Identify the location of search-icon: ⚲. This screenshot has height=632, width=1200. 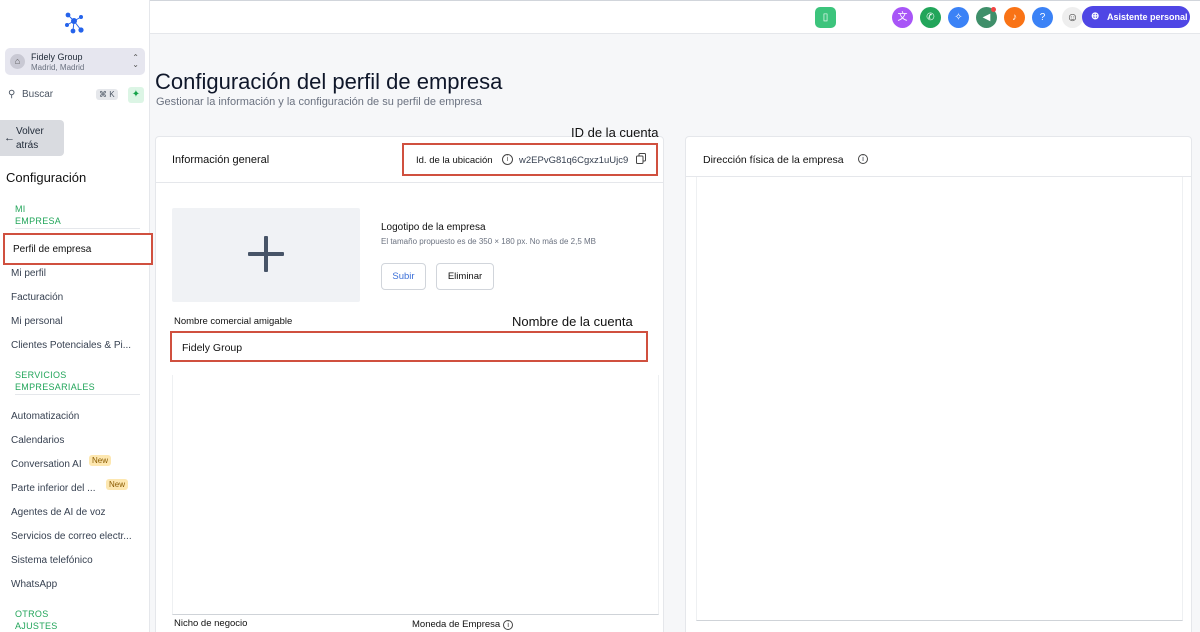
(12, 94).